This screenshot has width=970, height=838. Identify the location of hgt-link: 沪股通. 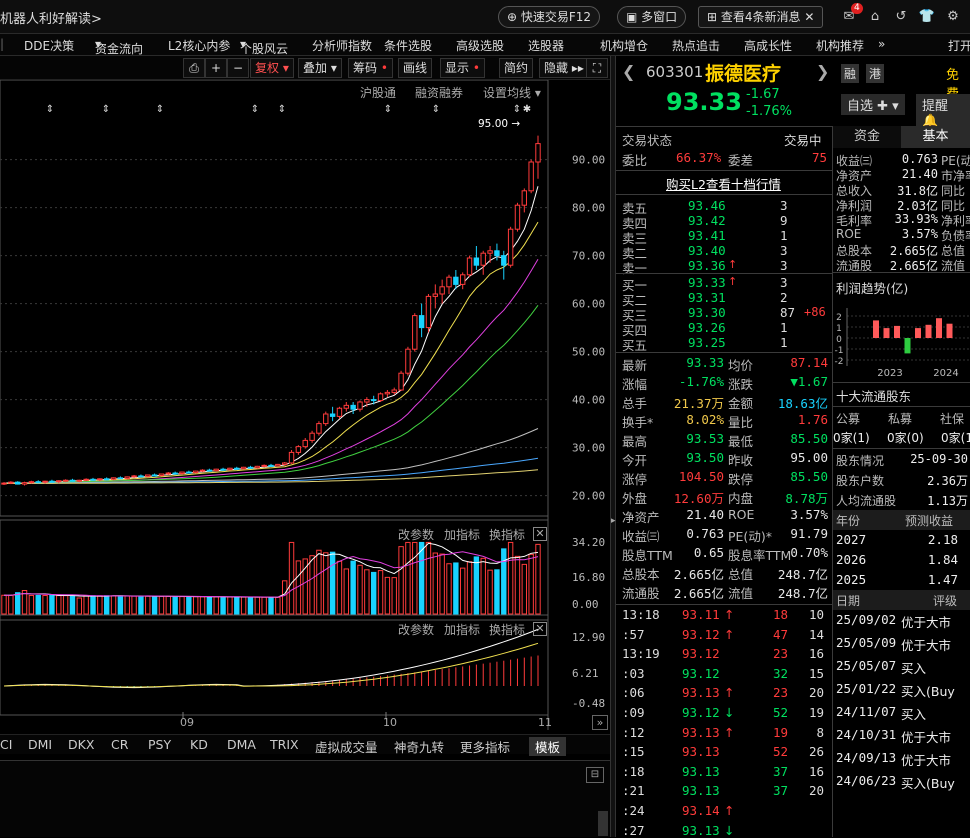
(378, 92).